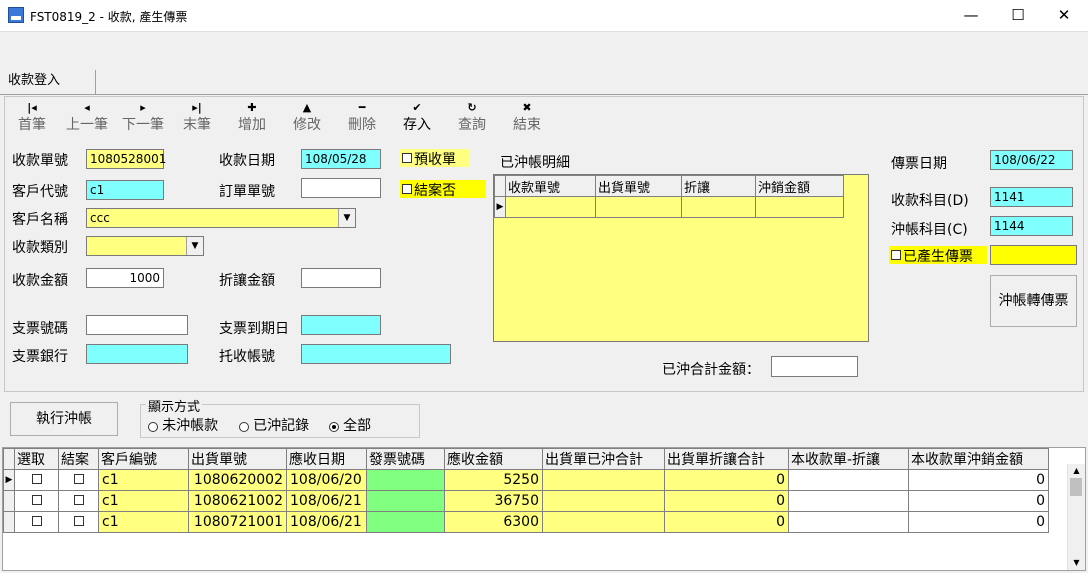 The image size is (1088, 573). I want to click on next-record-button: ▸ 下一筆, so click(143, 118).